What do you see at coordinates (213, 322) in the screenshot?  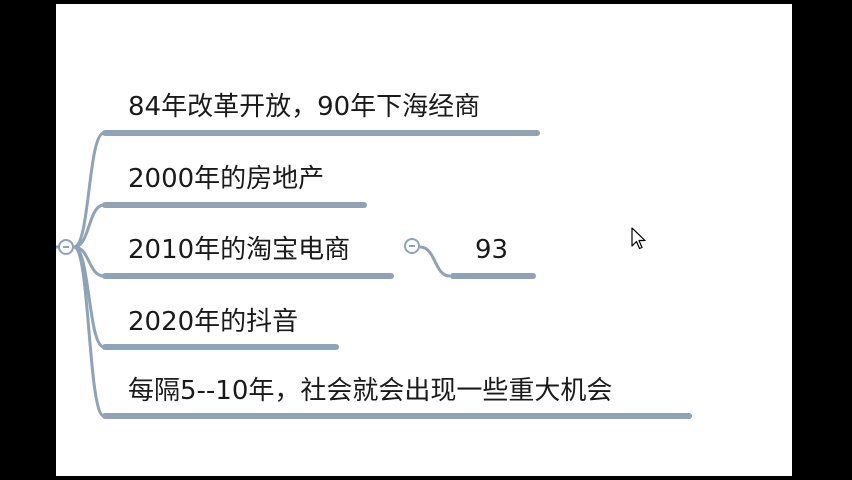 I see `branch-label: 2020年的抖音` at bounding box center [213, 322].